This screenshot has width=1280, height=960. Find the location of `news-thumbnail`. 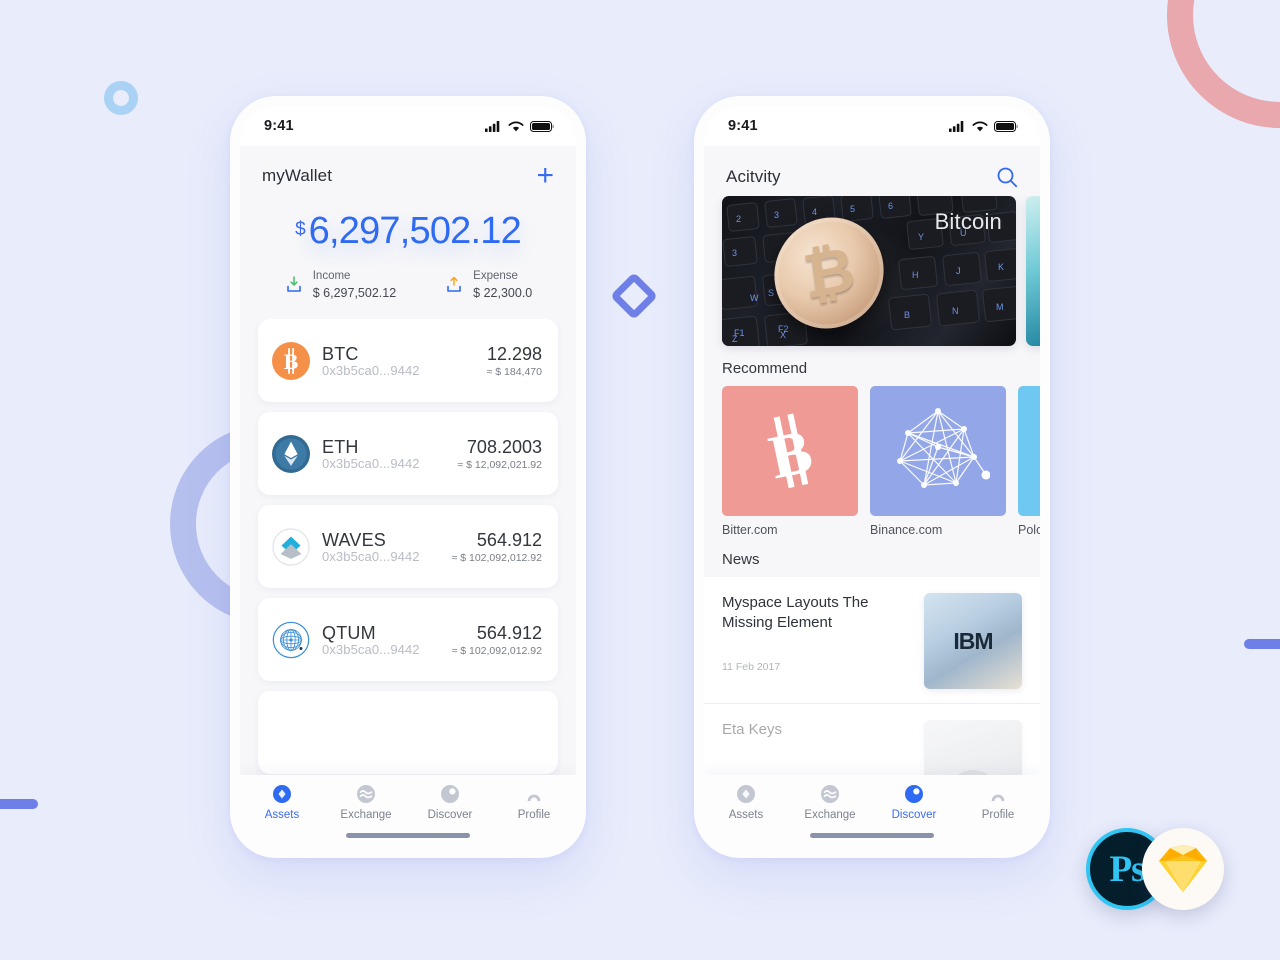

news-thumbnail is located at coordinates (973, 747).